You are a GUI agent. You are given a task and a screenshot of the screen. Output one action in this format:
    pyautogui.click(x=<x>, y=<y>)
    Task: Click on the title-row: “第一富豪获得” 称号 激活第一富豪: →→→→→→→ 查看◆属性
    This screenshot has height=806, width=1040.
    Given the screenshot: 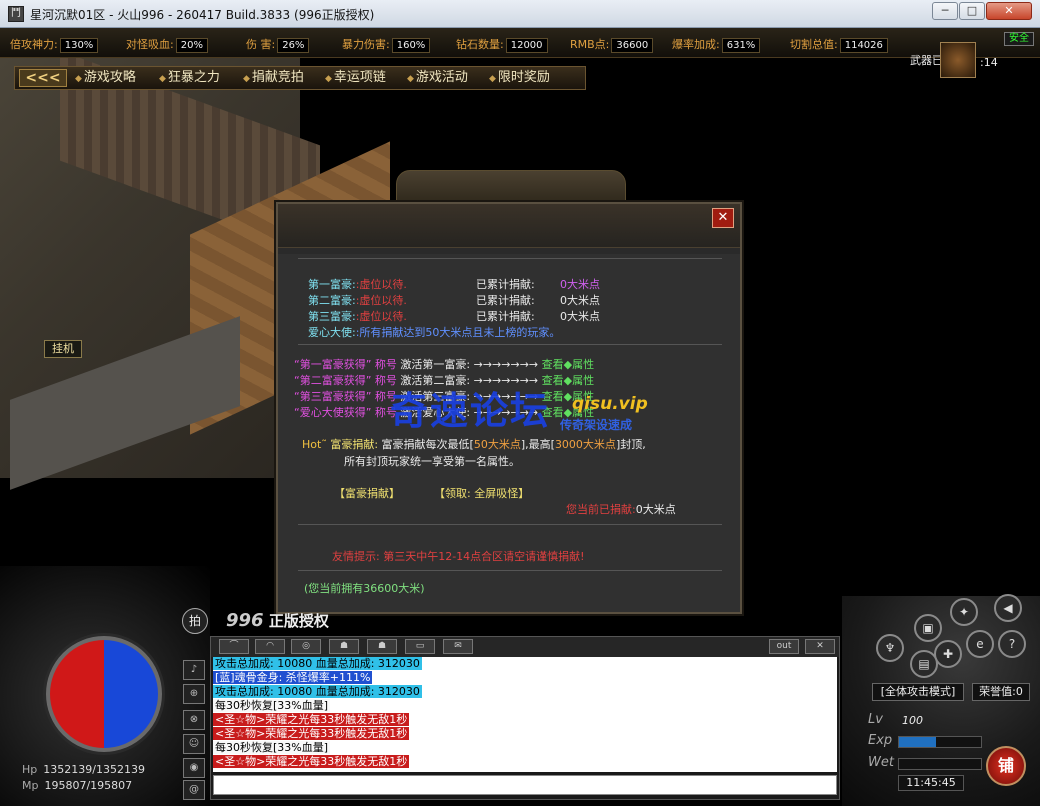 What is the action you would take?
    pyautogui.click(x=444, y=364)
    